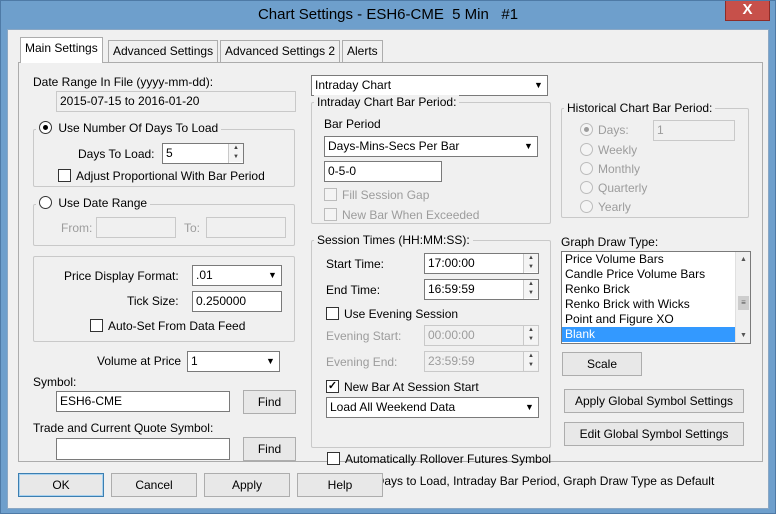 The height and width of the screenshot is (514, 776). Describe the element at coordinates (387, 102) in the screenshot. I see `intraday-bar-period-label: Intraday Chart Bar Period:` at that location.